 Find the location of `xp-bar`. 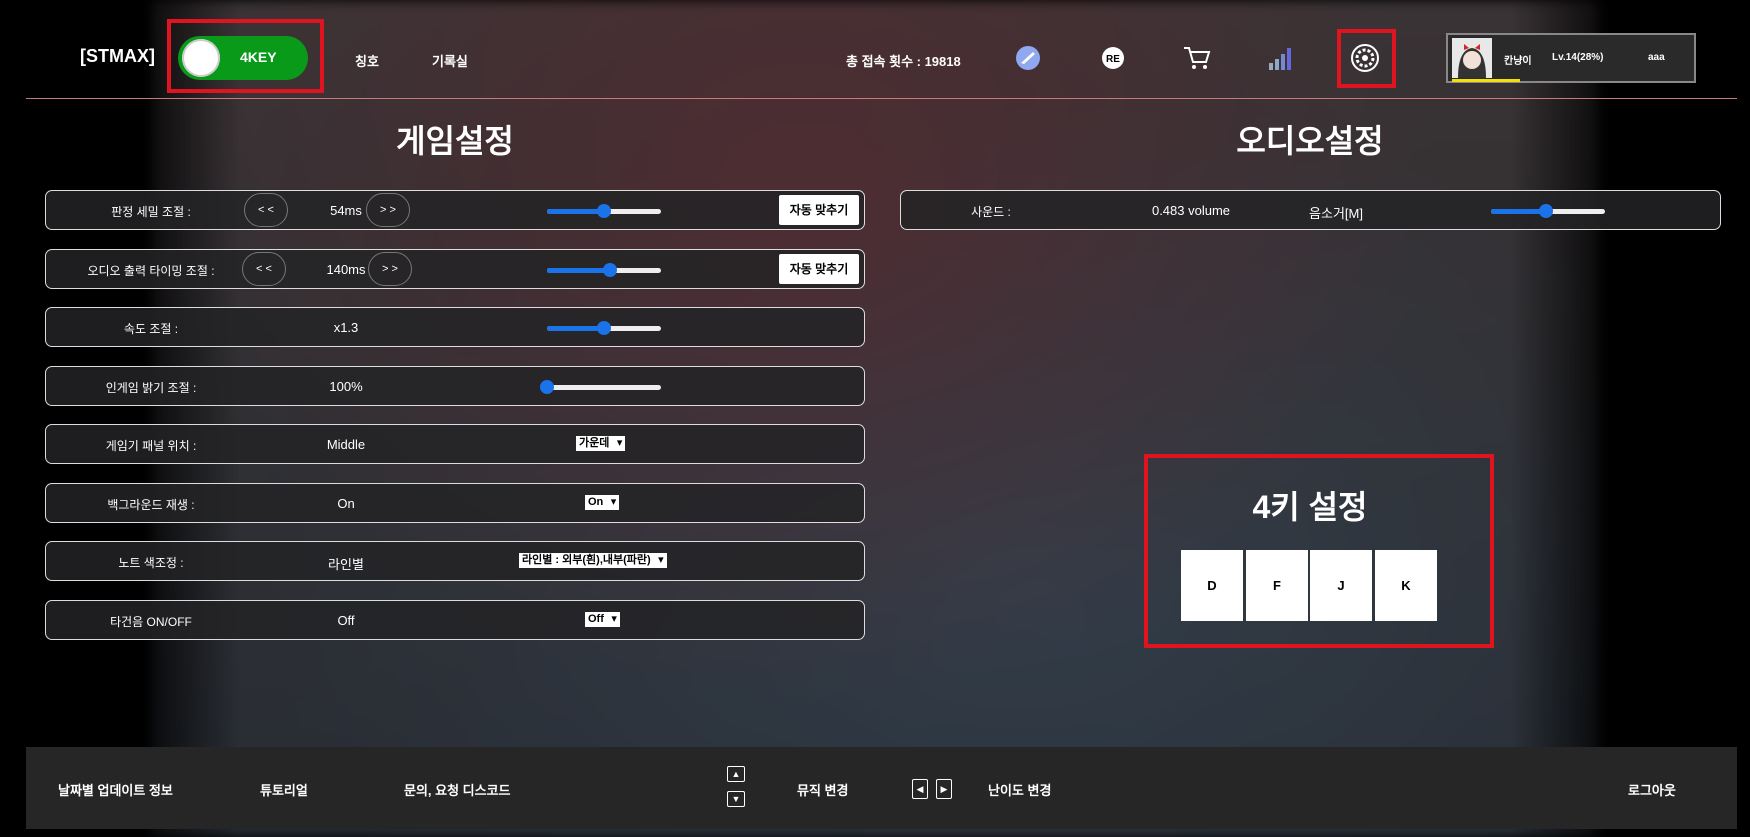

xp-bar is located at coordinates (1486, 80).